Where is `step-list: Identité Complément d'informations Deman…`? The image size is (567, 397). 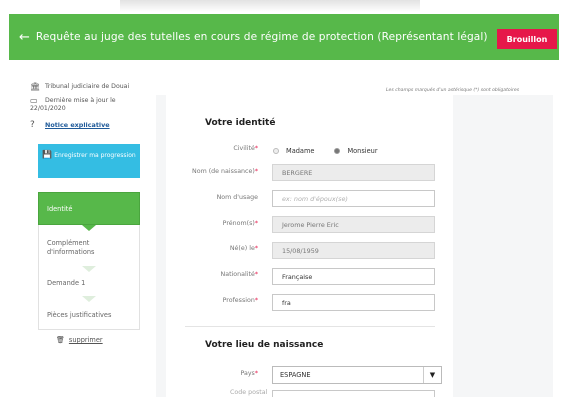 step-list: Identité Complément d'informations Deman… is located at coordinates (89, 261).